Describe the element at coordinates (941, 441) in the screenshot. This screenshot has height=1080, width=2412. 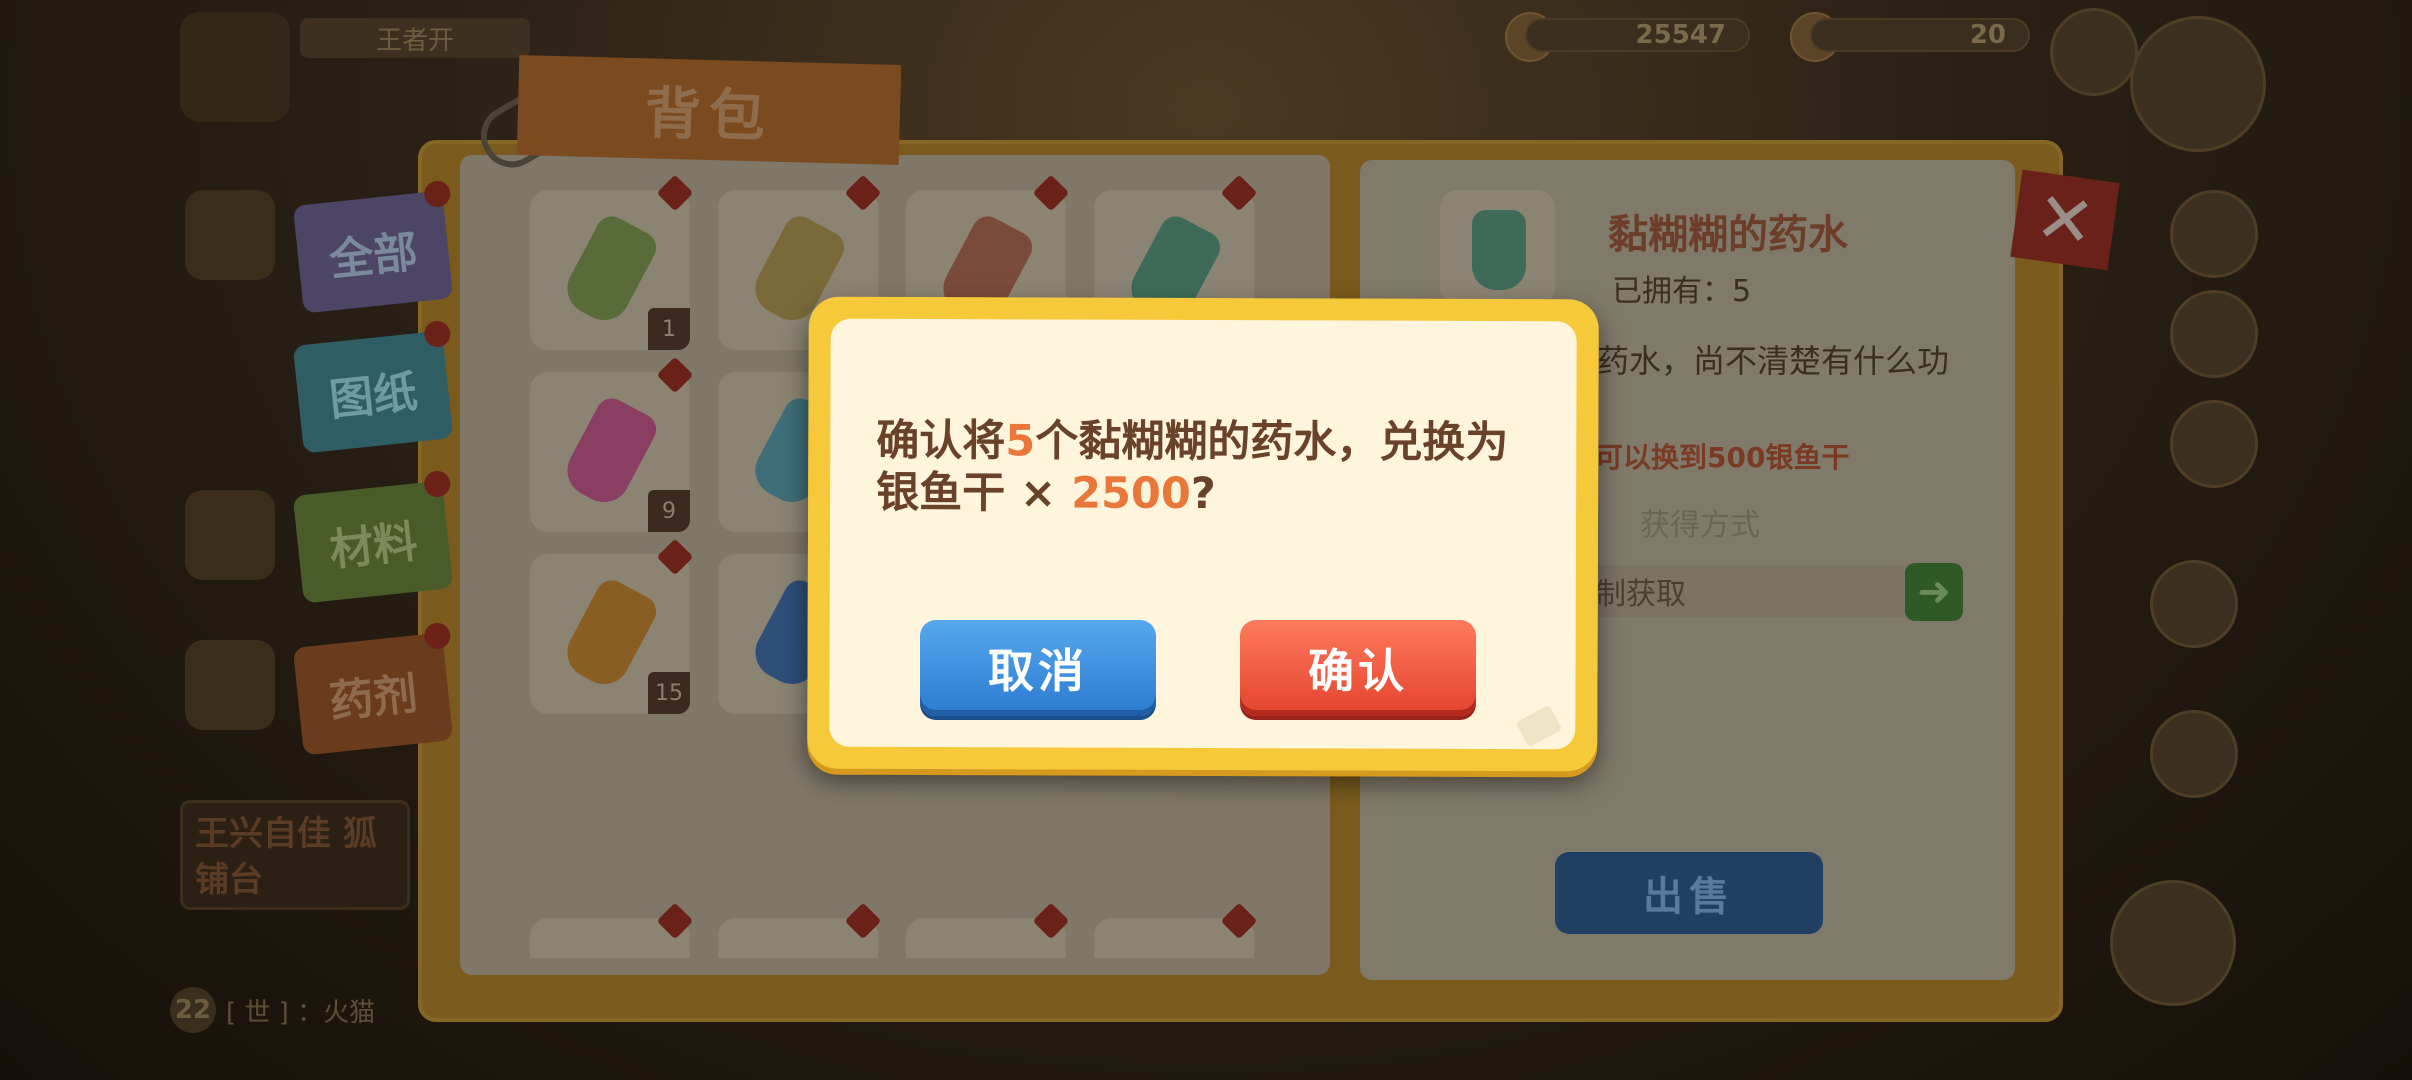
I see `msg-prefix: 确认将` at that location.